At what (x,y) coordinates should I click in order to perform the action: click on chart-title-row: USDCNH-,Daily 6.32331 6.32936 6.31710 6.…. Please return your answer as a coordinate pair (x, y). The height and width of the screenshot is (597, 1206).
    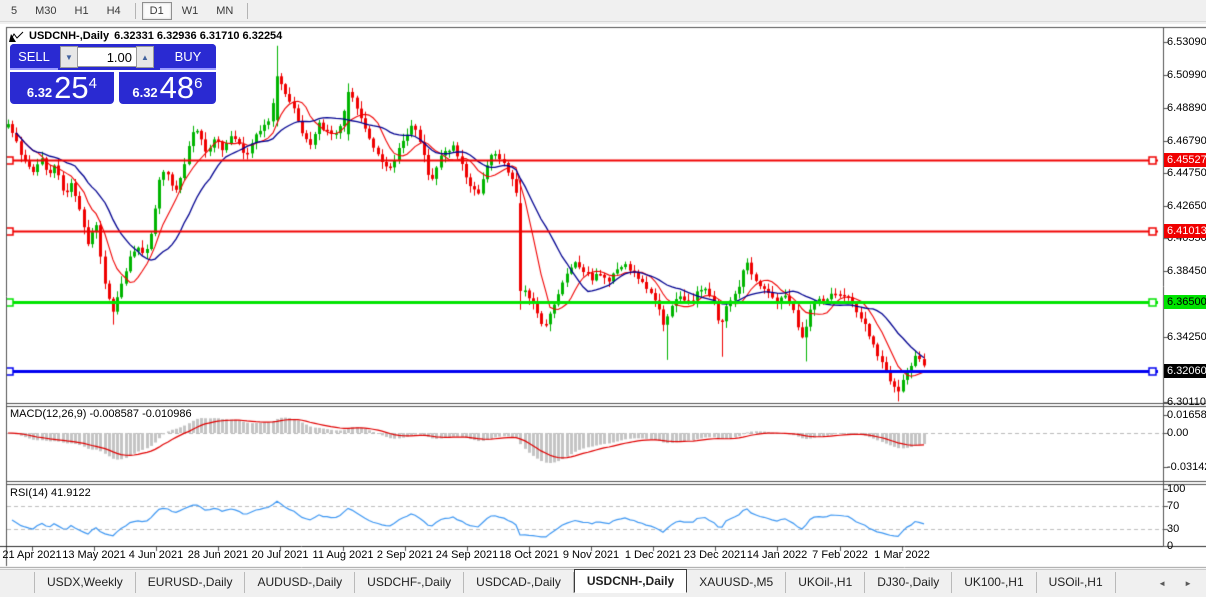
    Looking at the image, I should click on (145, 36).